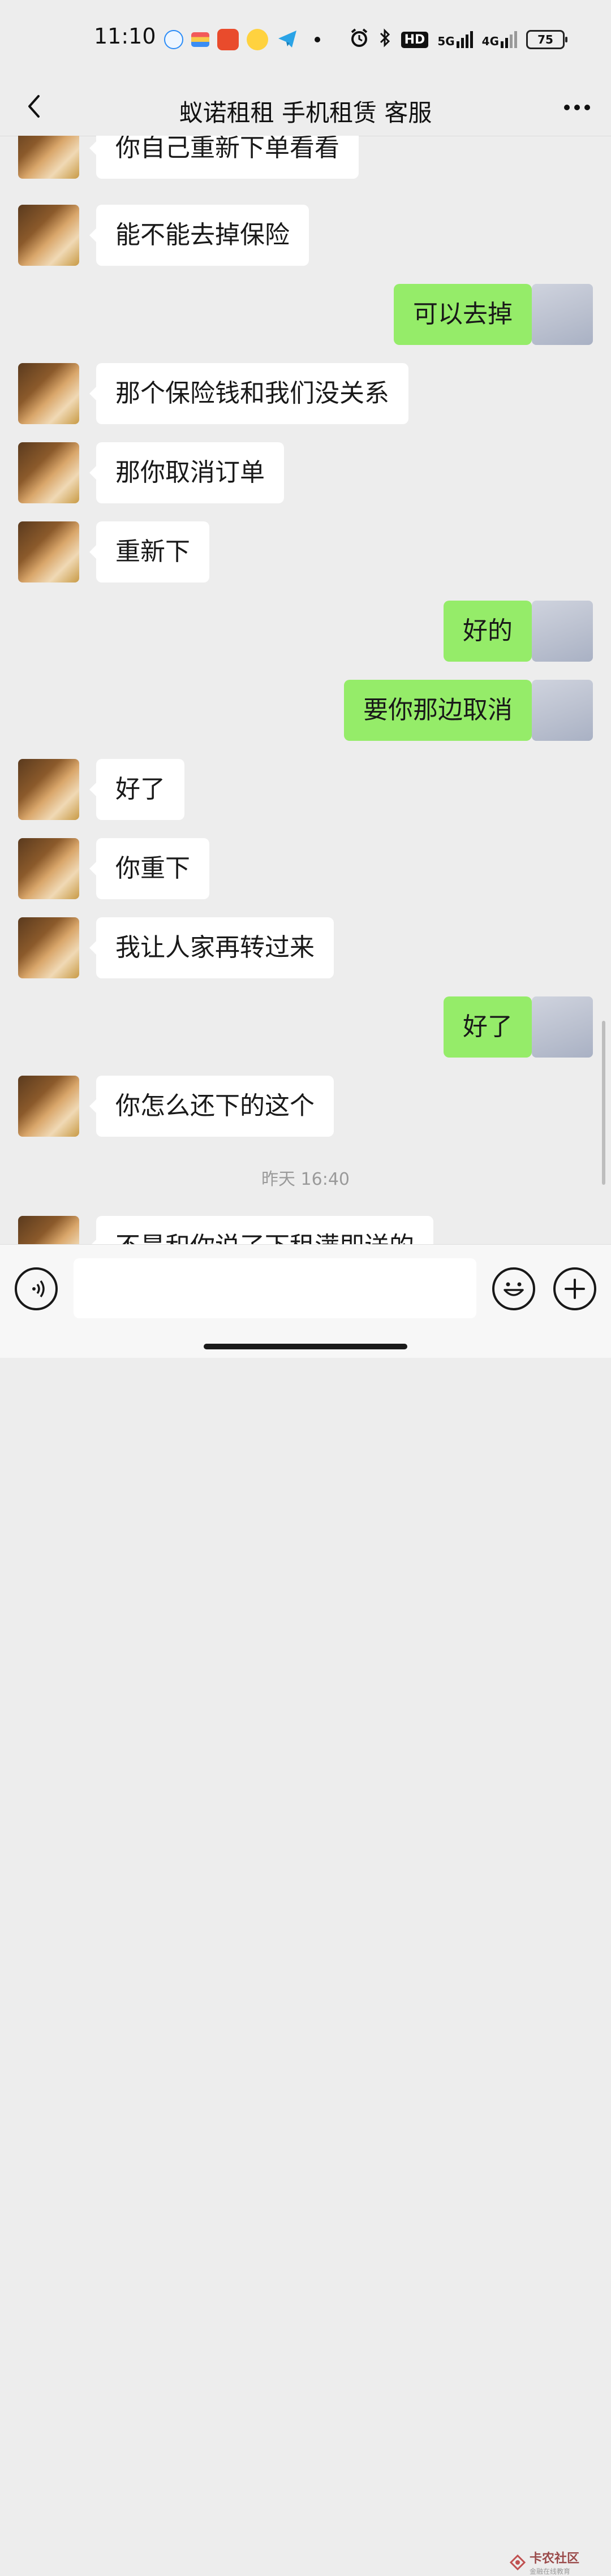  What do you see at coordinates (224, 157) in the screenshot?
I see `message-bubble: 你自己重新下单看看` at bounding box center [224, 157].